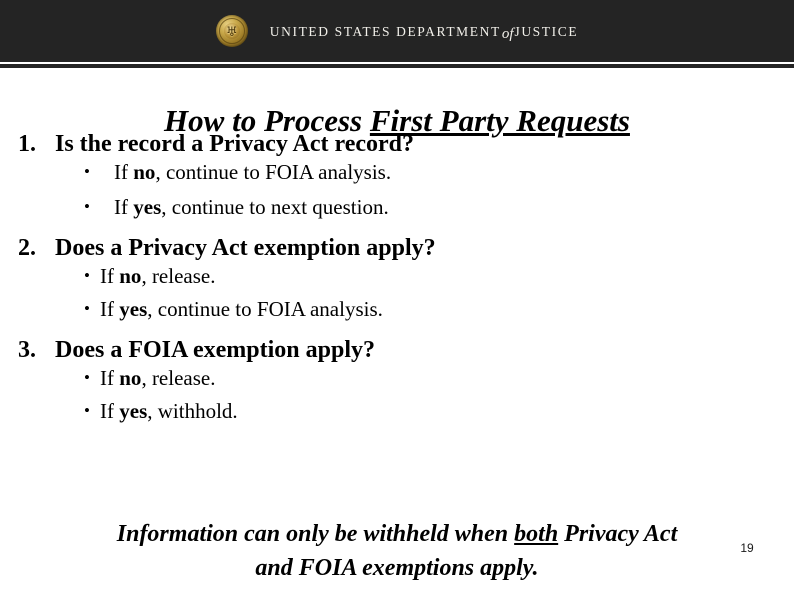 The width and height of the screenshot is (794, 595). What do you see at coordinates (397, 66) in the screenshot?
I see `header-divider-rule` at bounding box center [397, 66].